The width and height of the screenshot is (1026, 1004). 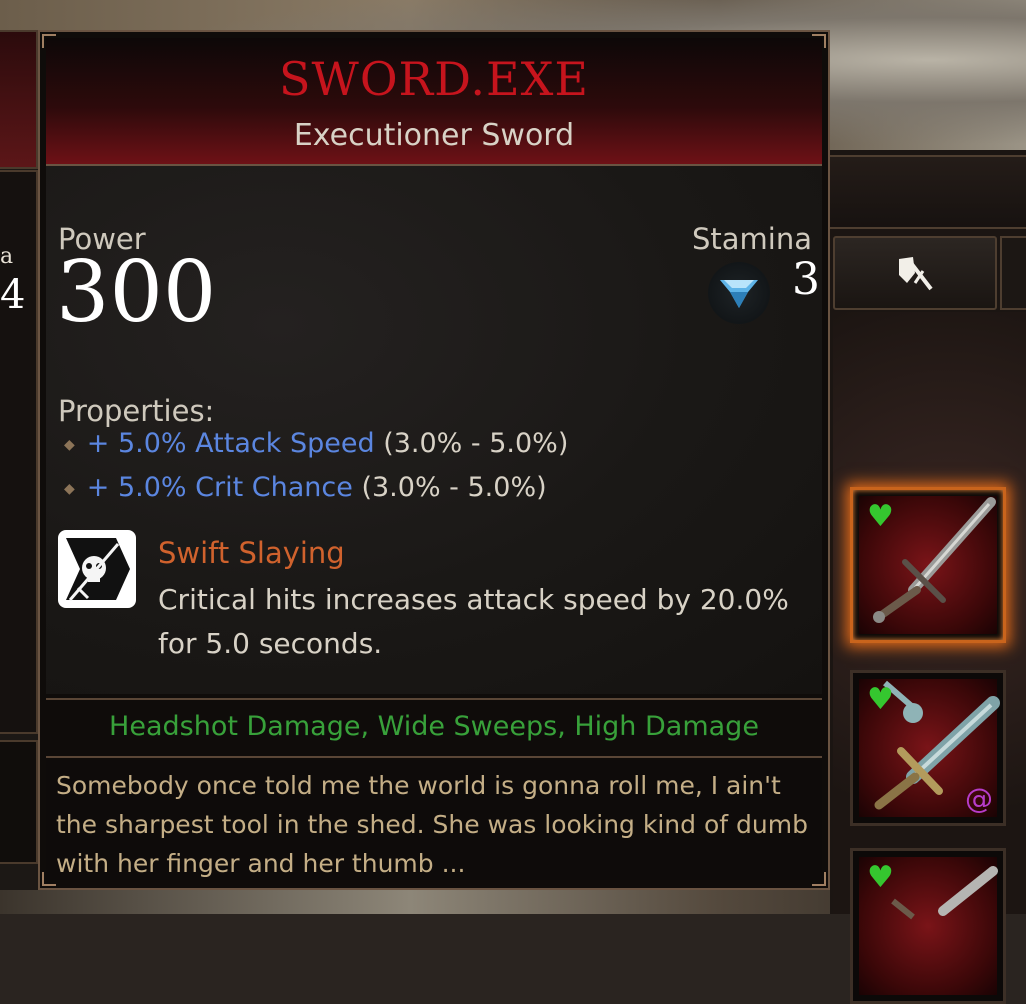 I want to click on sword-shield-icon, so click(x=916, y=274).